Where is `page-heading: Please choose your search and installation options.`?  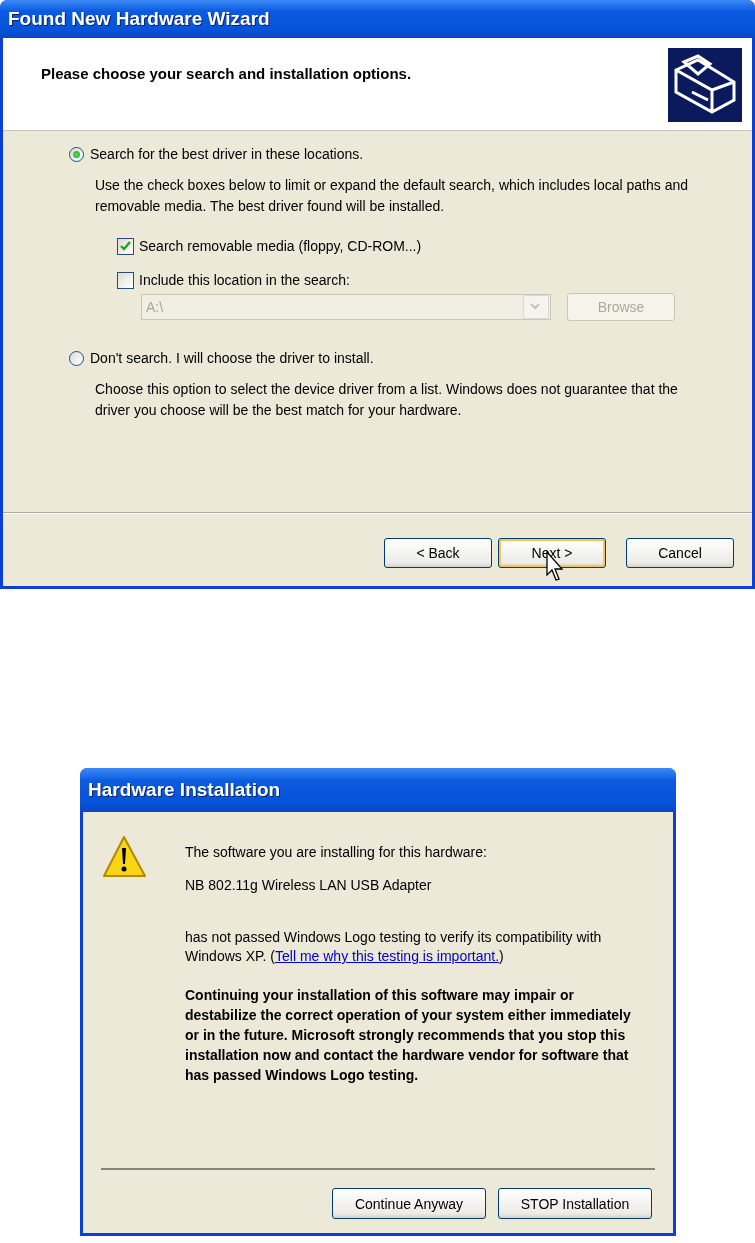
page-heading: Please choose your search and installation options. is located at coordinates (226, 73).